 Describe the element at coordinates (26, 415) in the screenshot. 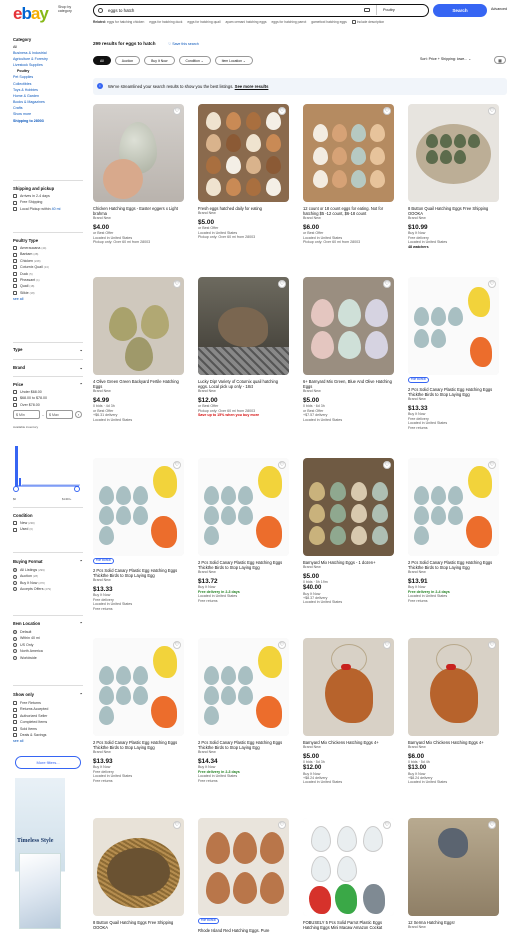

I see `min-price-input: $ Min` at that location.